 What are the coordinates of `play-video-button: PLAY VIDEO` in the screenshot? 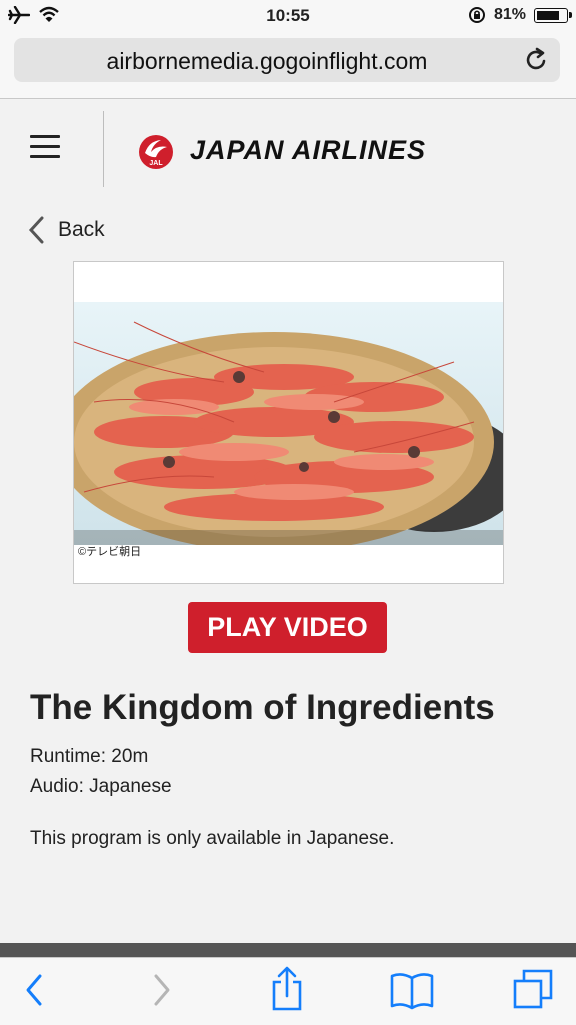 It's located at (287, 627).